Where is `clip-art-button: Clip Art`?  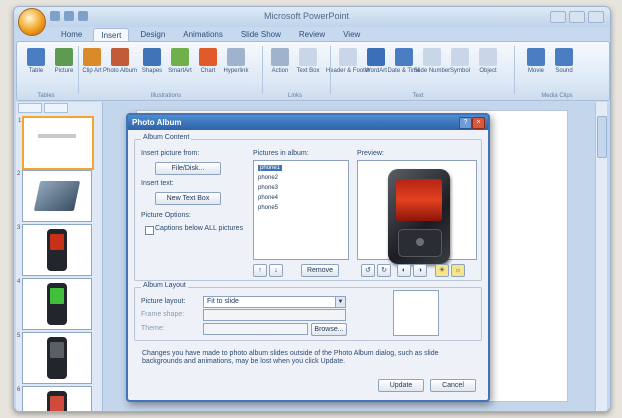 clip-art-button: Clip Art is located at coordinates (92, 63).